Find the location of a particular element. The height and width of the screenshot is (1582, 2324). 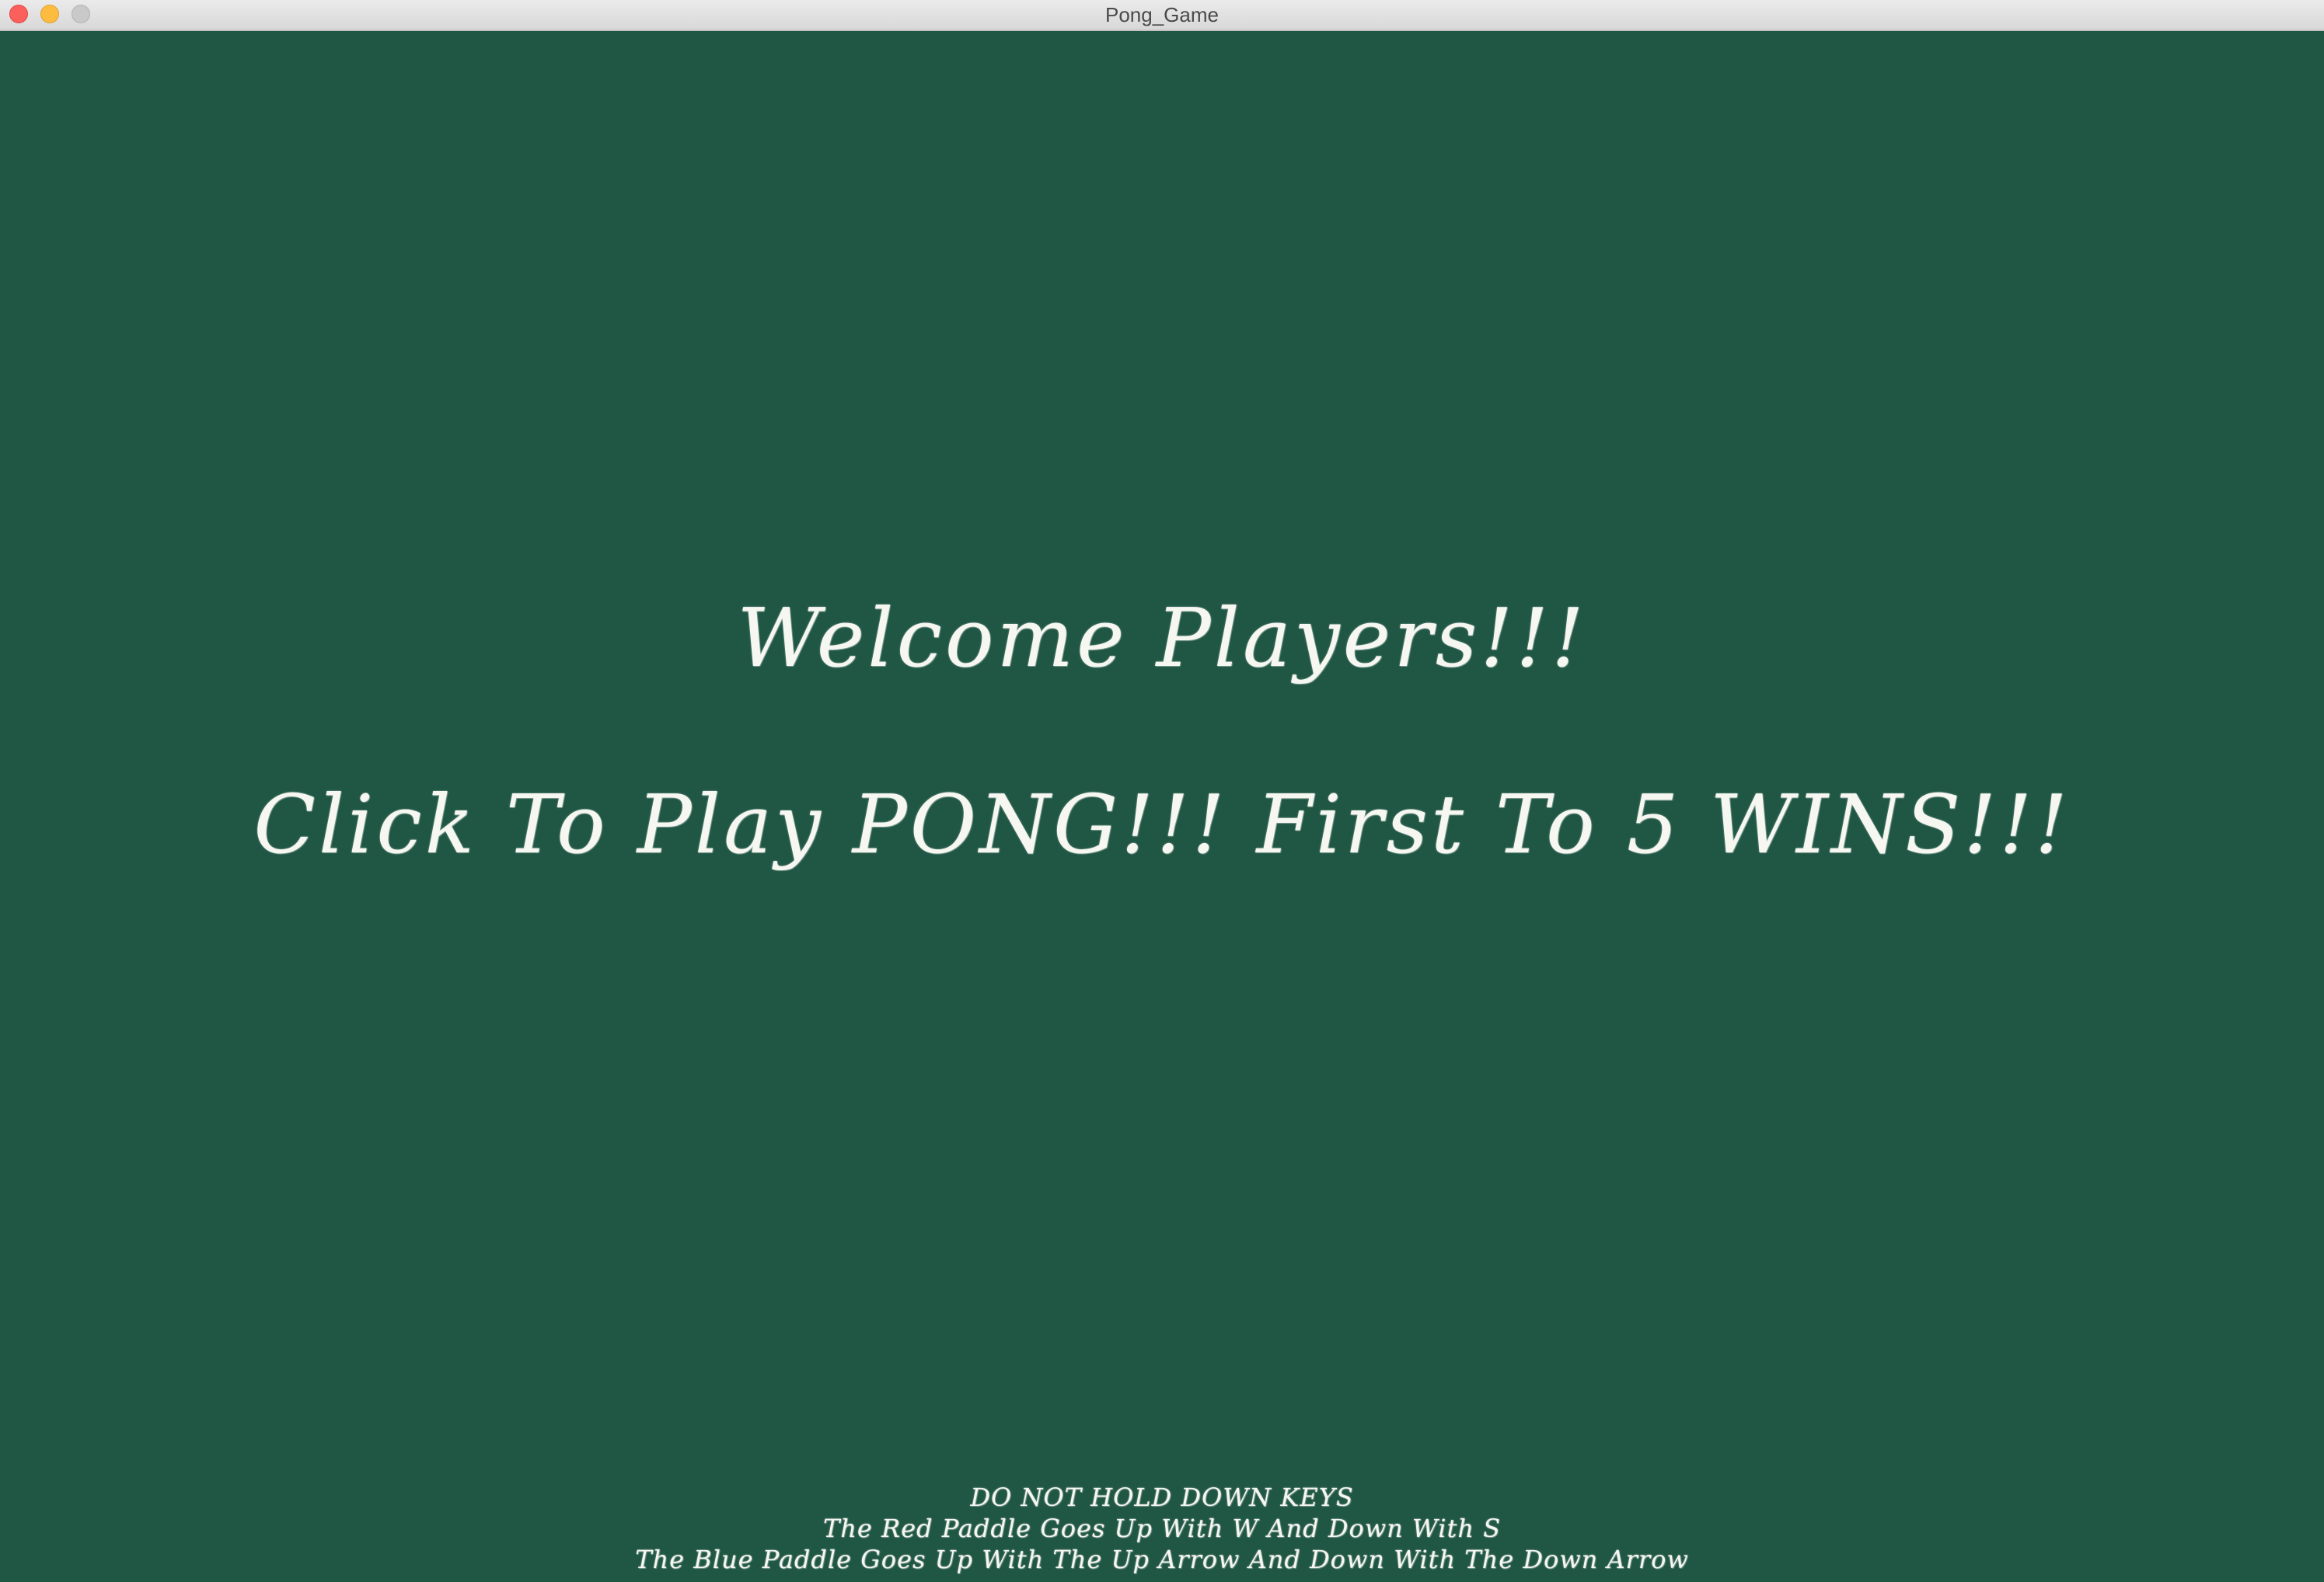

window-titlebar: Pong_Game is located at coordinates (1162, 15).